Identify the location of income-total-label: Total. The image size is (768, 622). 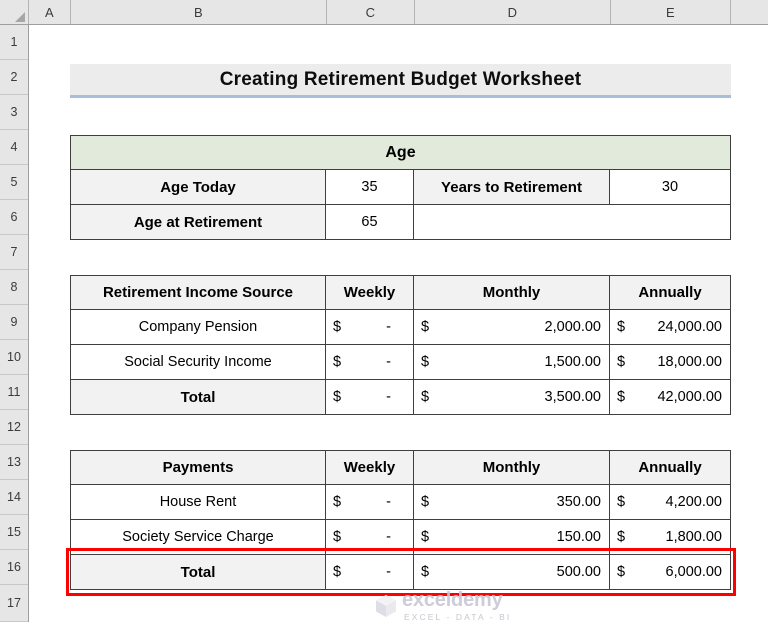
(198, 397).